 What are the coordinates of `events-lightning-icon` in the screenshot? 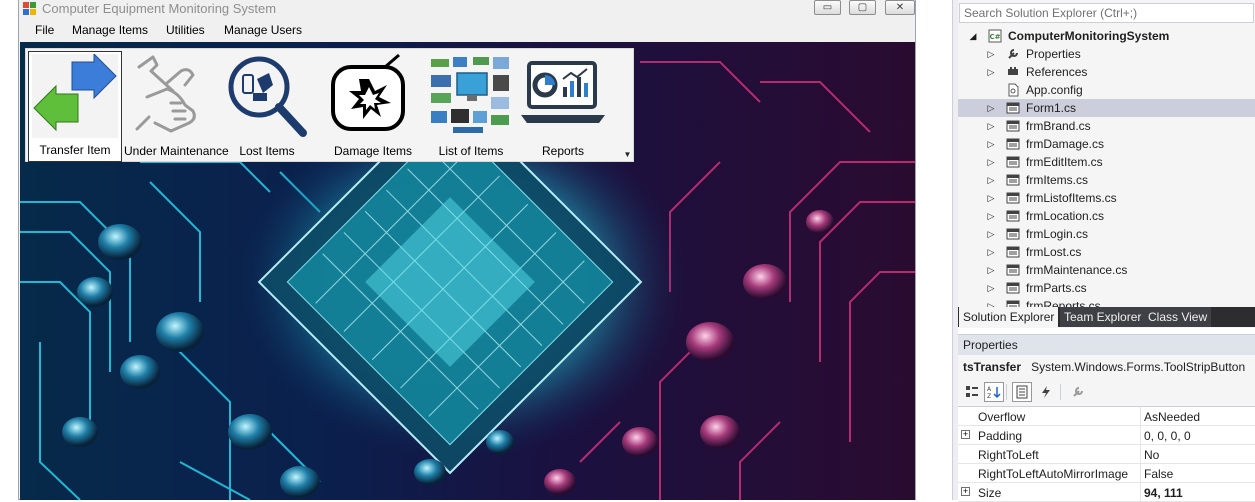 It's located at (1046, 392).